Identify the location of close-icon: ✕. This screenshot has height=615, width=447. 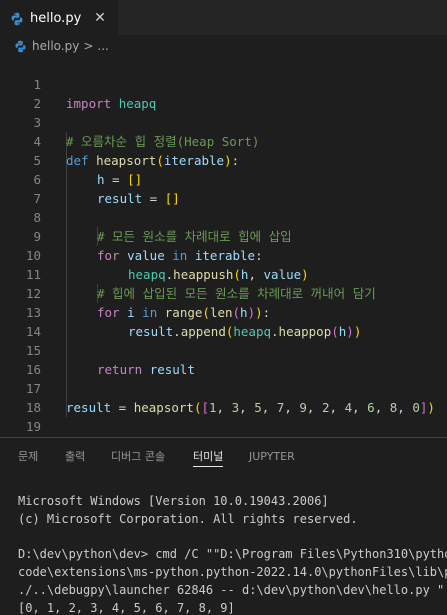
(100, 18).